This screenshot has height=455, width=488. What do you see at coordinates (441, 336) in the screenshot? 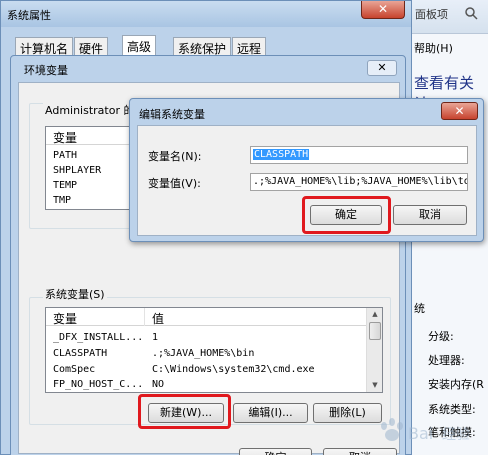
I see `property-label: 分级:` at bounding box center [441, 336].